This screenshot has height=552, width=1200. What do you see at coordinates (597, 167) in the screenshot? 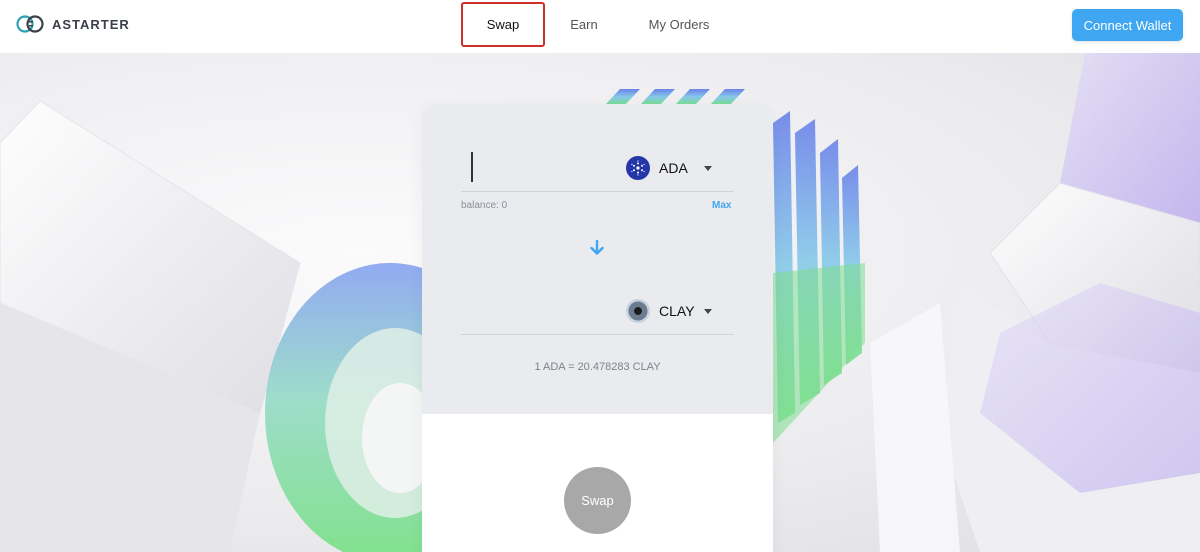
I see `from-amount-row: ADA` at bounding box center [597, 167].